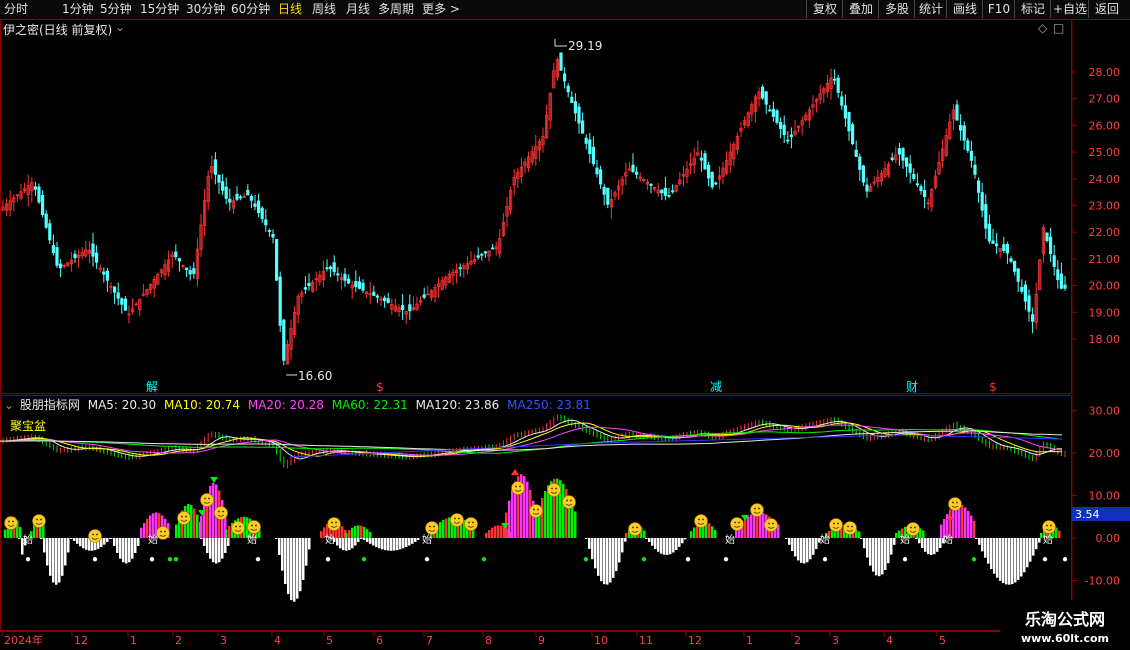 This screenshot has width=1130, height=650. What do you see at coordinates (116, 9) in the screenshot?
I see `tab-5min: 5分钟` at bounding box center [116, 9].